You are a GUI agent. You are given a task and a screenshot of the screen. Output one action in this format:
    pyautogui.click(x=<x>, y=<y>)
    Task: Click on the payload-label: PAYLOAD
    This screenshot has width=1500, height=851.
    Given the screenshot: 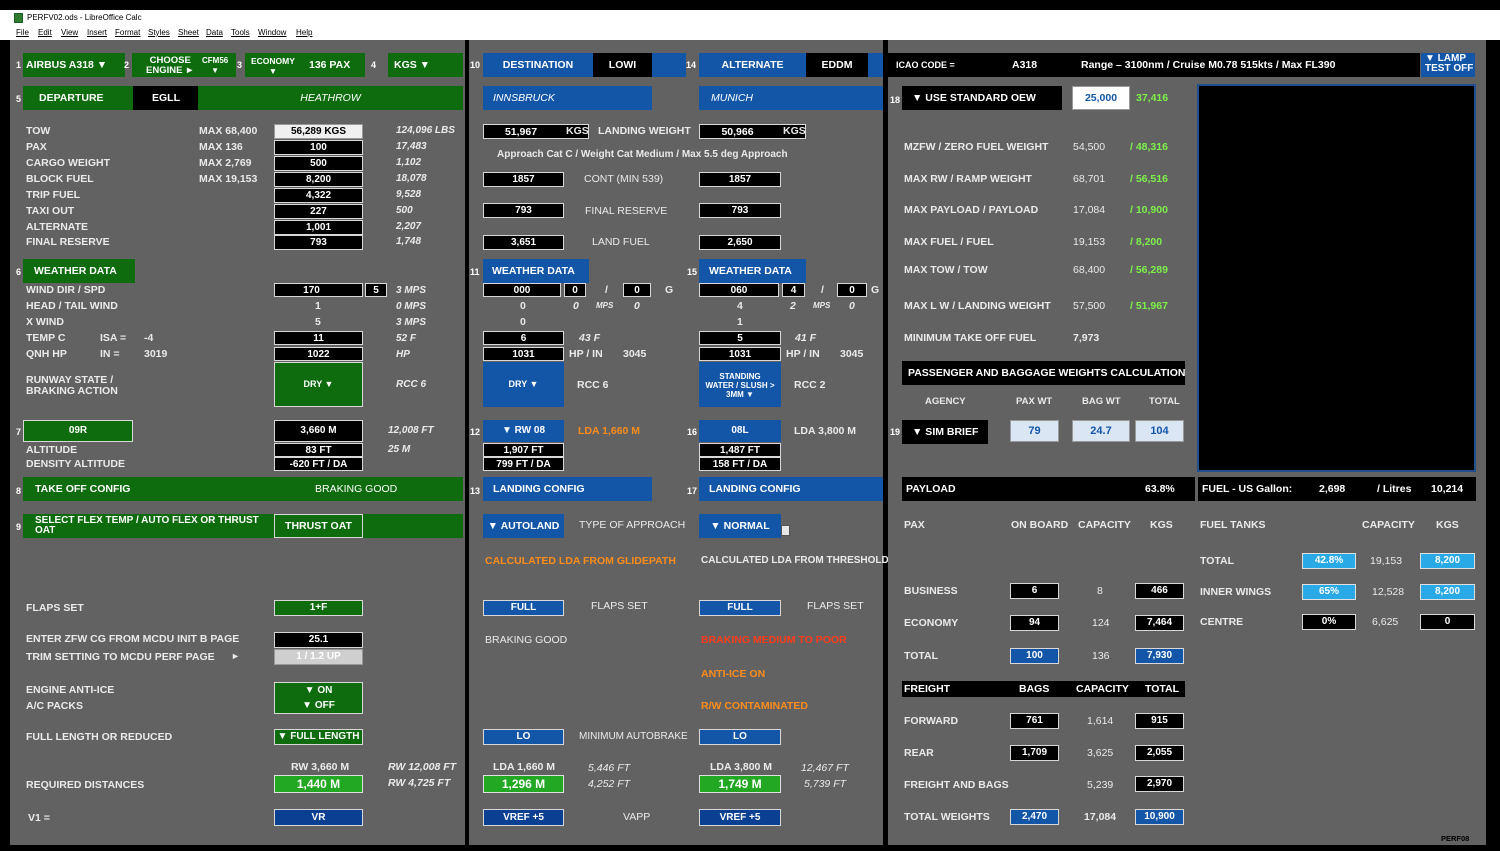 What is the action you would take?
    pyautogui.click(x=931, y=489)
    